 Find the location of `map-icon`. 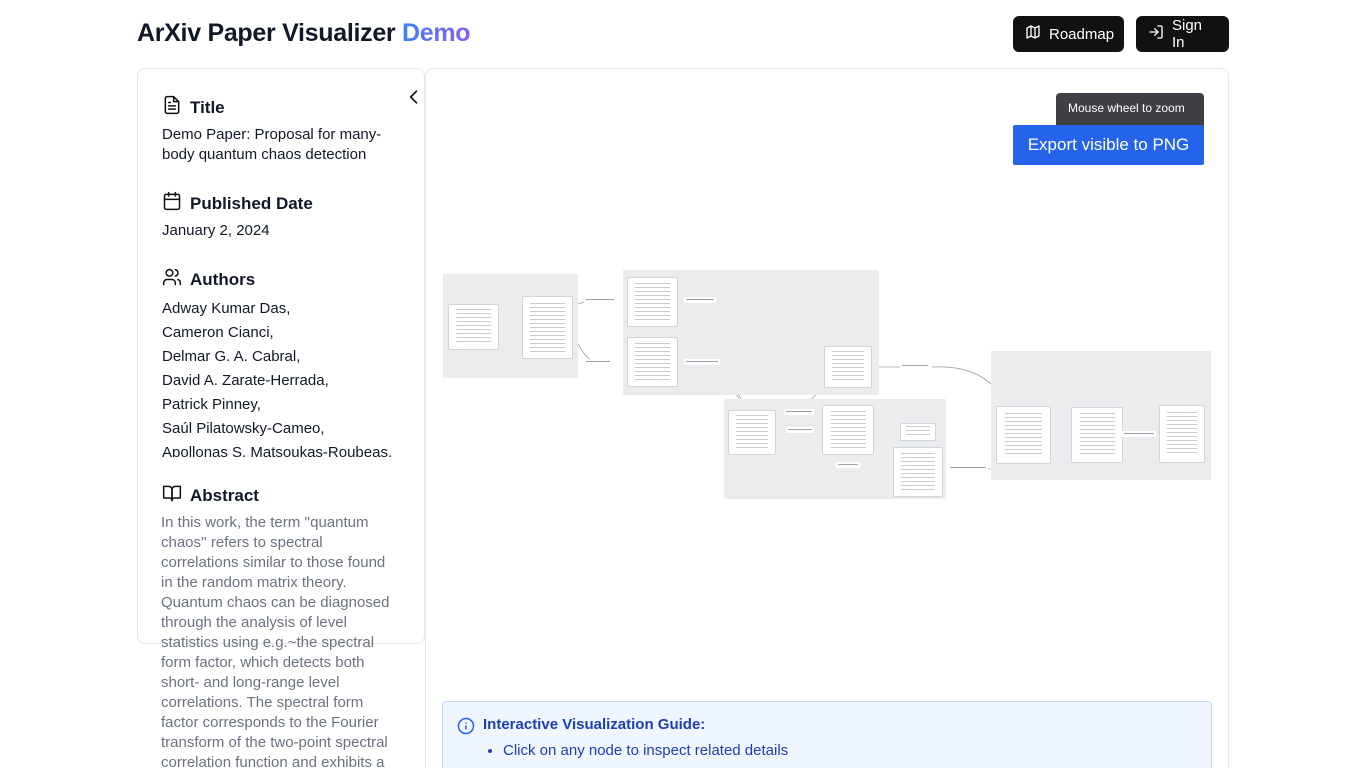

map-icon is located at coordinates (1033, 34).